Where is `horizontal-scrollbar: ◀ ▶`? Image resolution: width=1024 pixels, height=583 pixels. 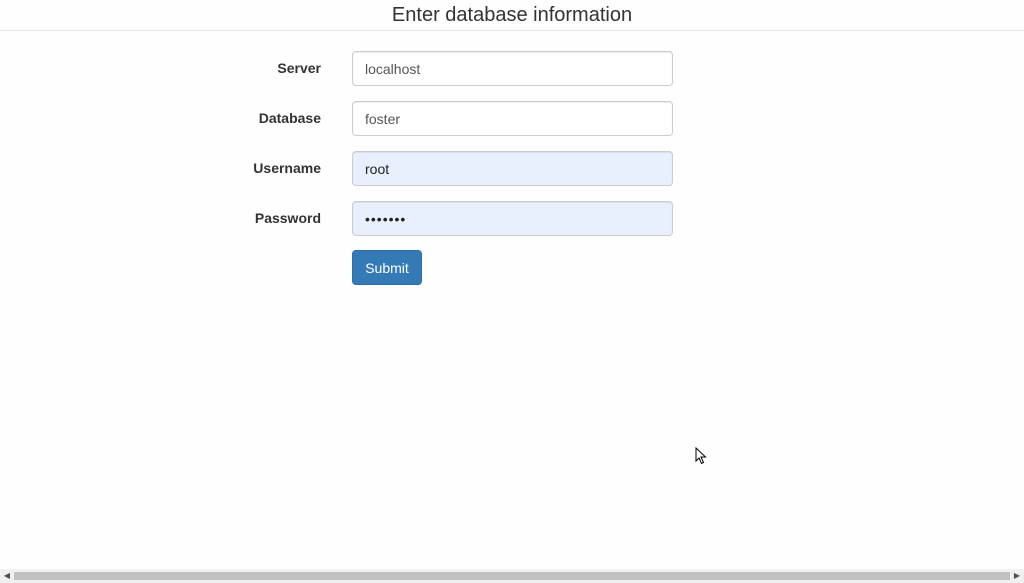 horizontal-scrollbar: ◀ ▶ is located at coordinates (512, 576).